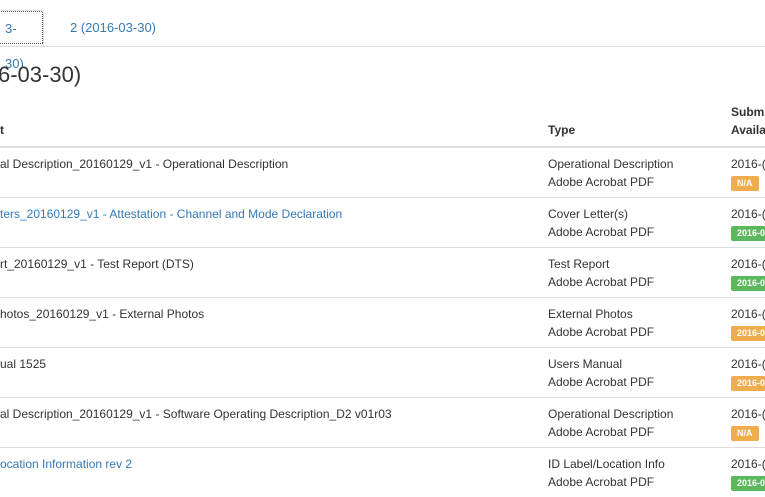  I want to click on document-name: ual 1525, so click(23, 364).